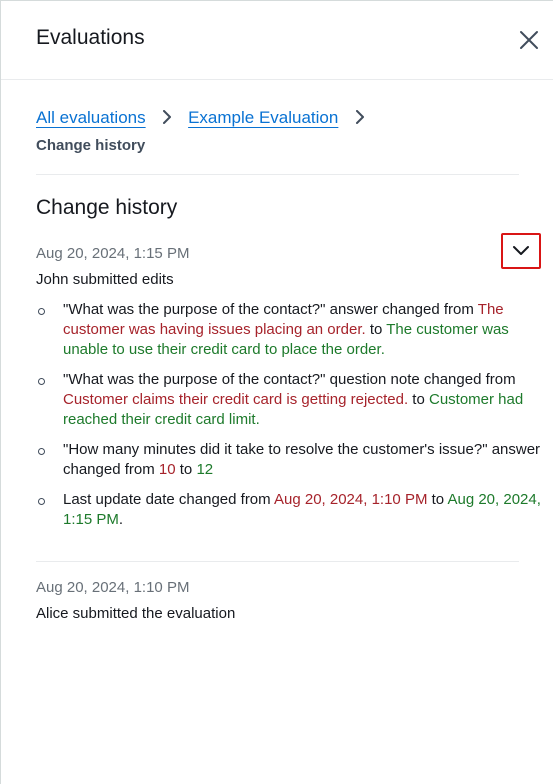 The image size is (553, 784). I want to click on change-text: Last update date changed from, so click(168, 499).